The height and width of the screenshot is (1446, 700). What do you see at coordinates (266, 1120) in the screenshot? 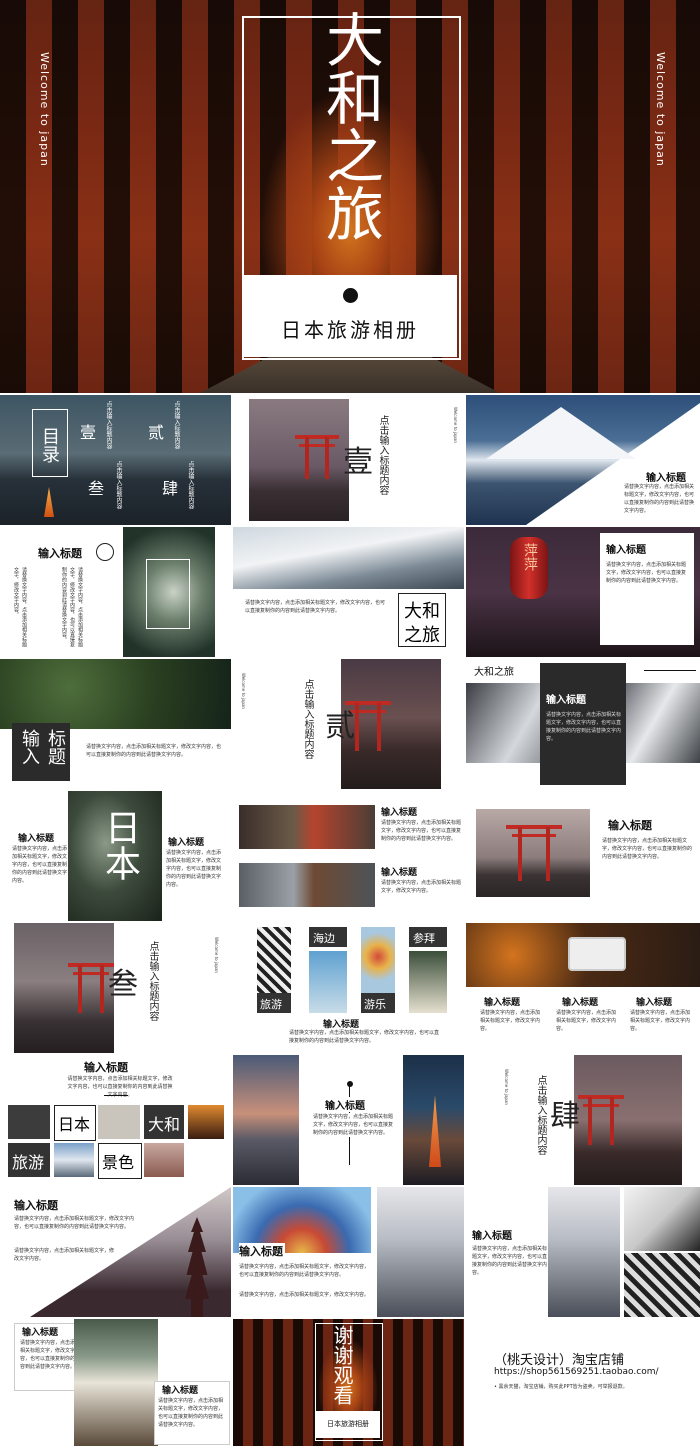
I see `city-dusk-photo` at bounding box center [266, 1120].